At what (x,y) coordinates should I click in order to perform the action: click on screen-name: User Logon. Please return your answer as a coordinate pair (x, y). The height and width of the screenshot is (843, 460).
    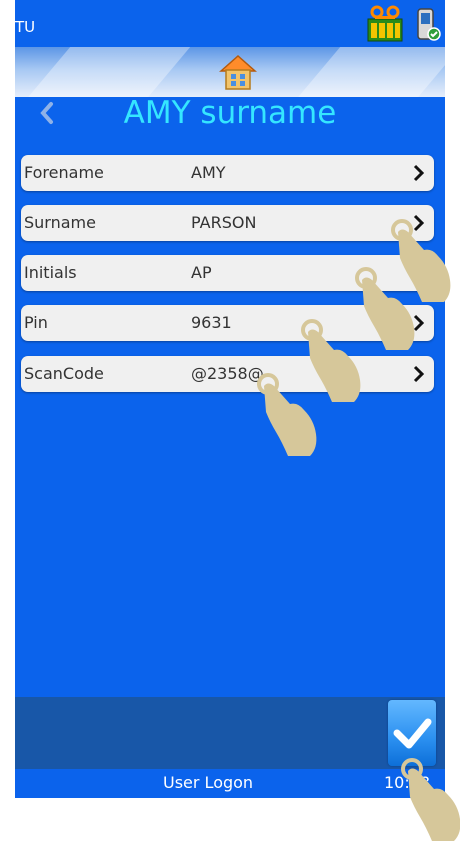
    Looking at the image, I should click on (208, 782).